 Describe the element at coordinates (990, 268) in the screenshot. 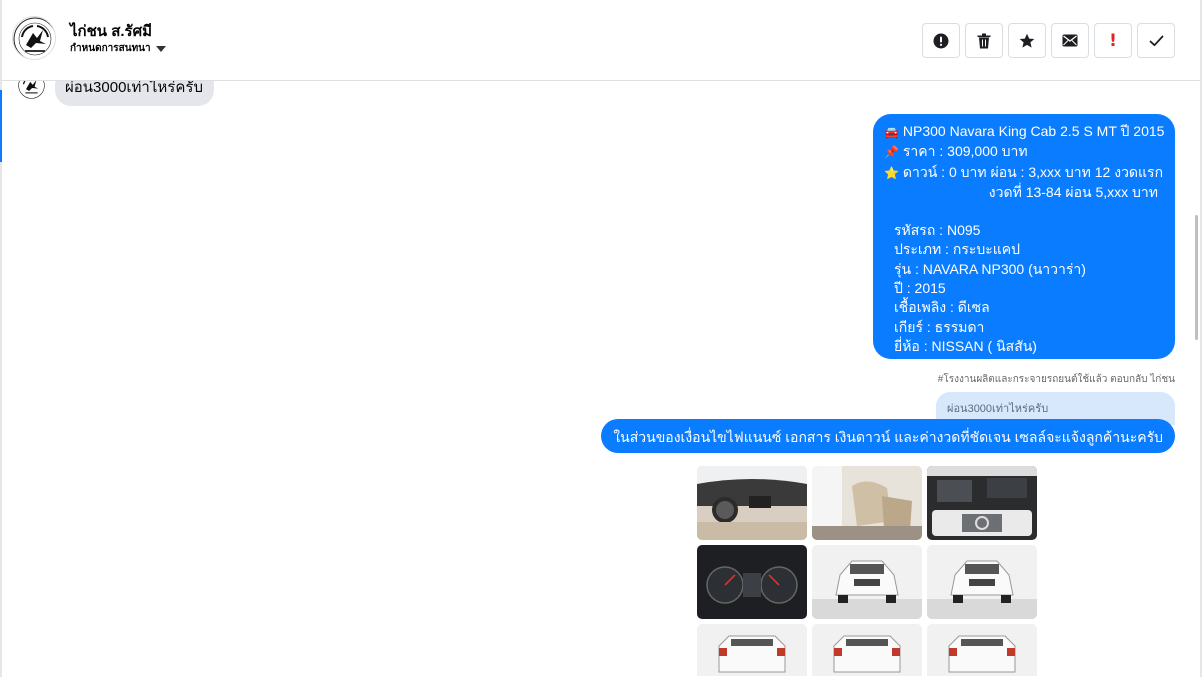

I see `listing-model: รุ่น : NAVARA NP300 (นาวาร่า)` at that location.